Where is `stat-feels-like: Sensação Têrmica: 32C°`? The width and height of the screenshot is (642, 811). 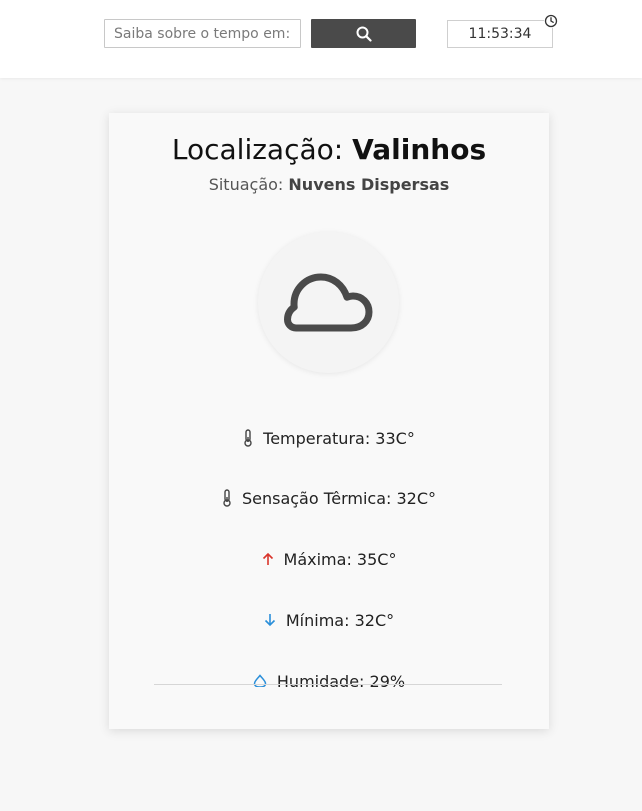
stat-feels-like: Sensação Têrmica: 32C° is located at coordinates (329, 498).